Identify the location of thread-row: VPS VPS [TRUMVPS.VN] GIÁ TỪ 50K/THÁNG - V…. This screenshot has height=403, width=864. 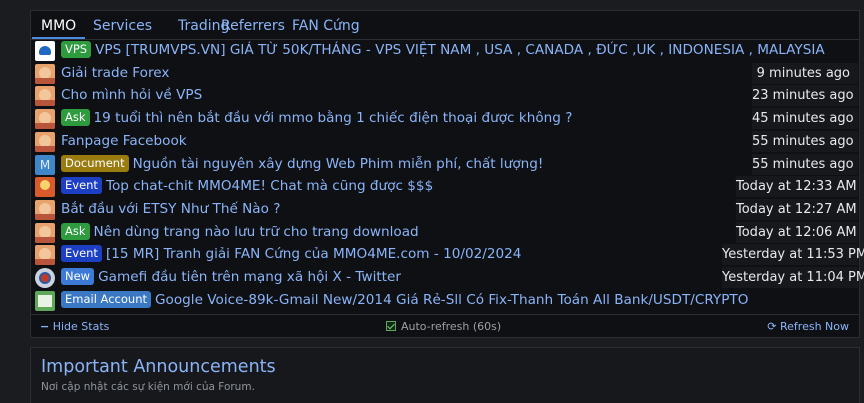
(446, 50).